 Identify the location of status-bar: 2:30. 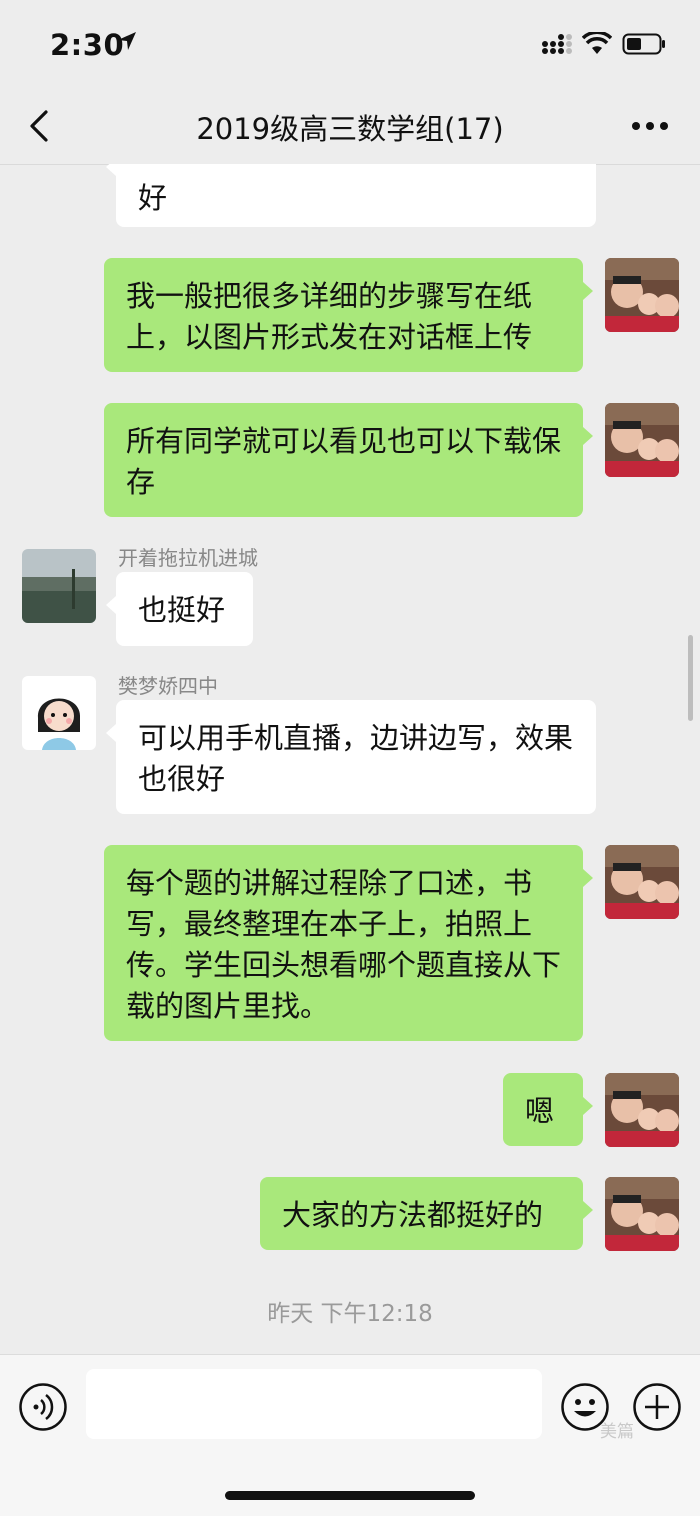
(350, 46).